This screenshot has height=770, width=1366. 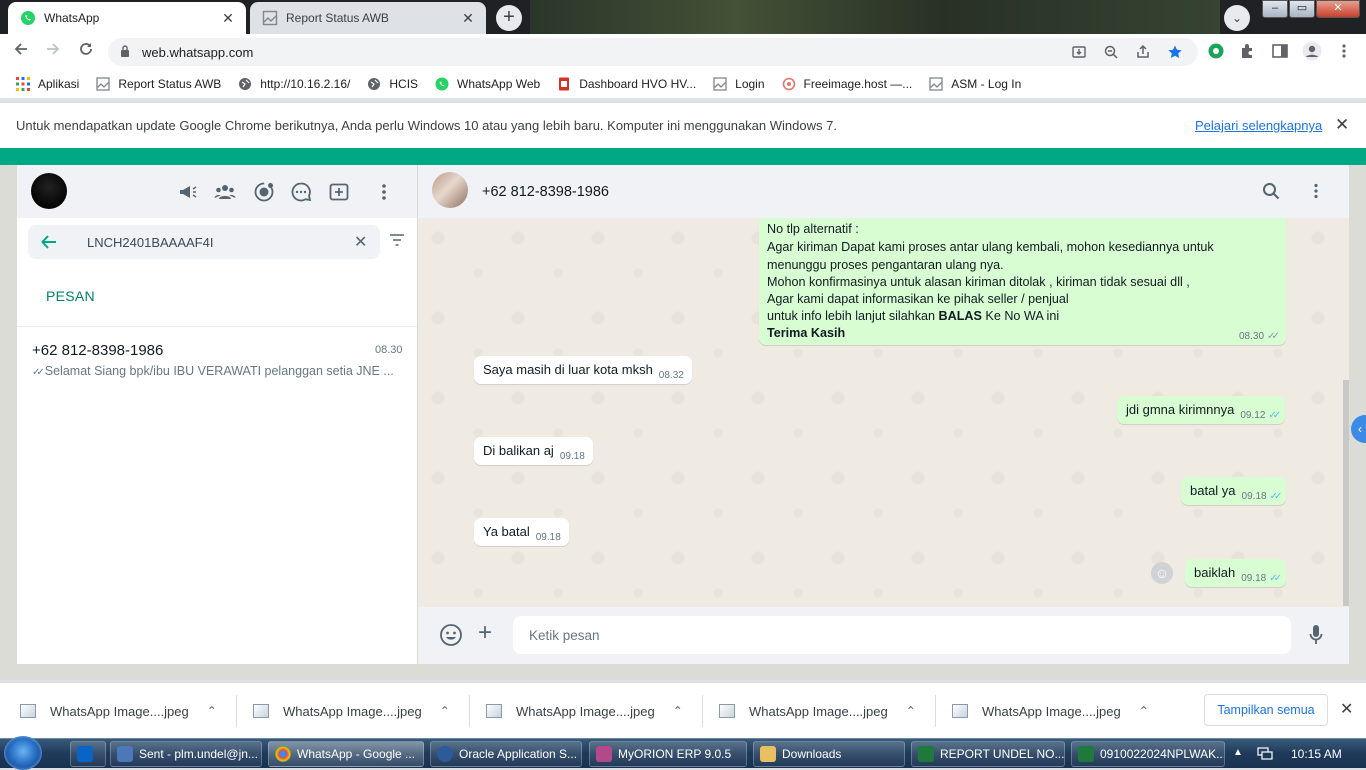 I want to click on whatsapp-extension-icon, so click(x=1216, y=51).